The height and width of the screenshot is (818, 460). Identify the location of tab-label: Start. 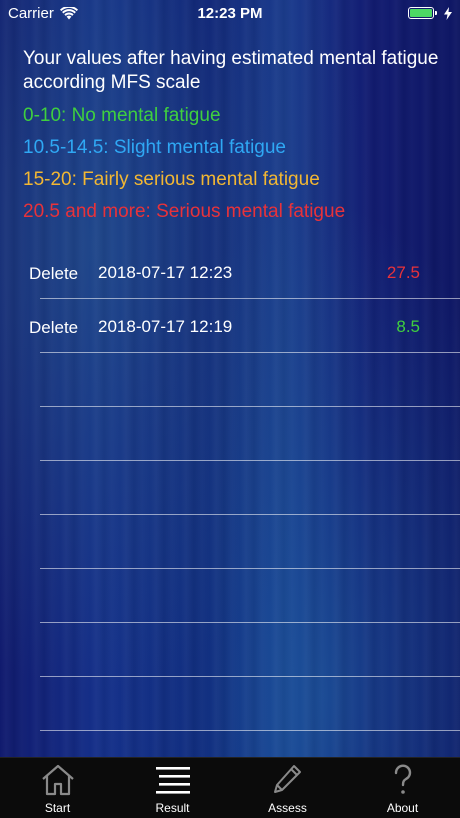
(57, 808).